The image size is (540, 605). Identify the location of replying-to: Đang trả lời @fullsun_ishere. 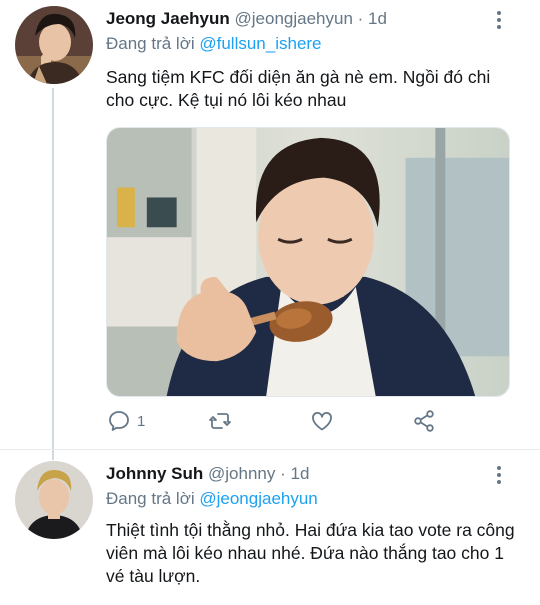
(214, 44).